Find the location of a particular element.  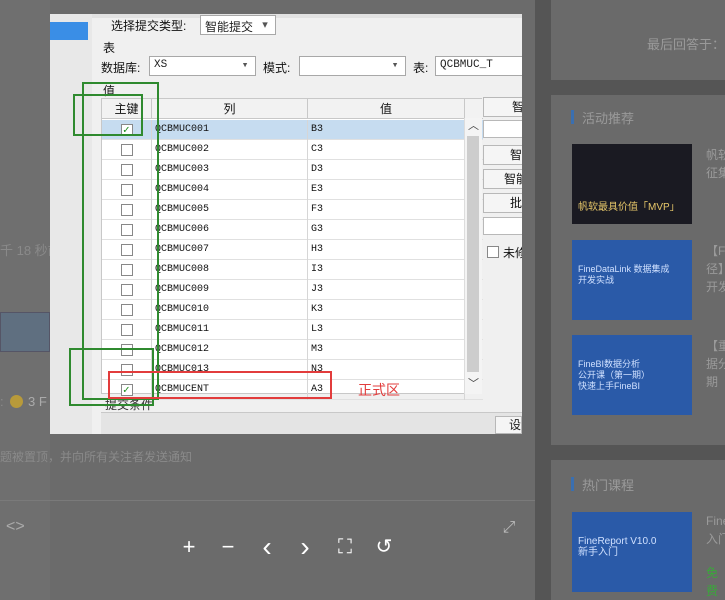

table-row: QCBMUC004 E3 is located at coordinates (292, 190).